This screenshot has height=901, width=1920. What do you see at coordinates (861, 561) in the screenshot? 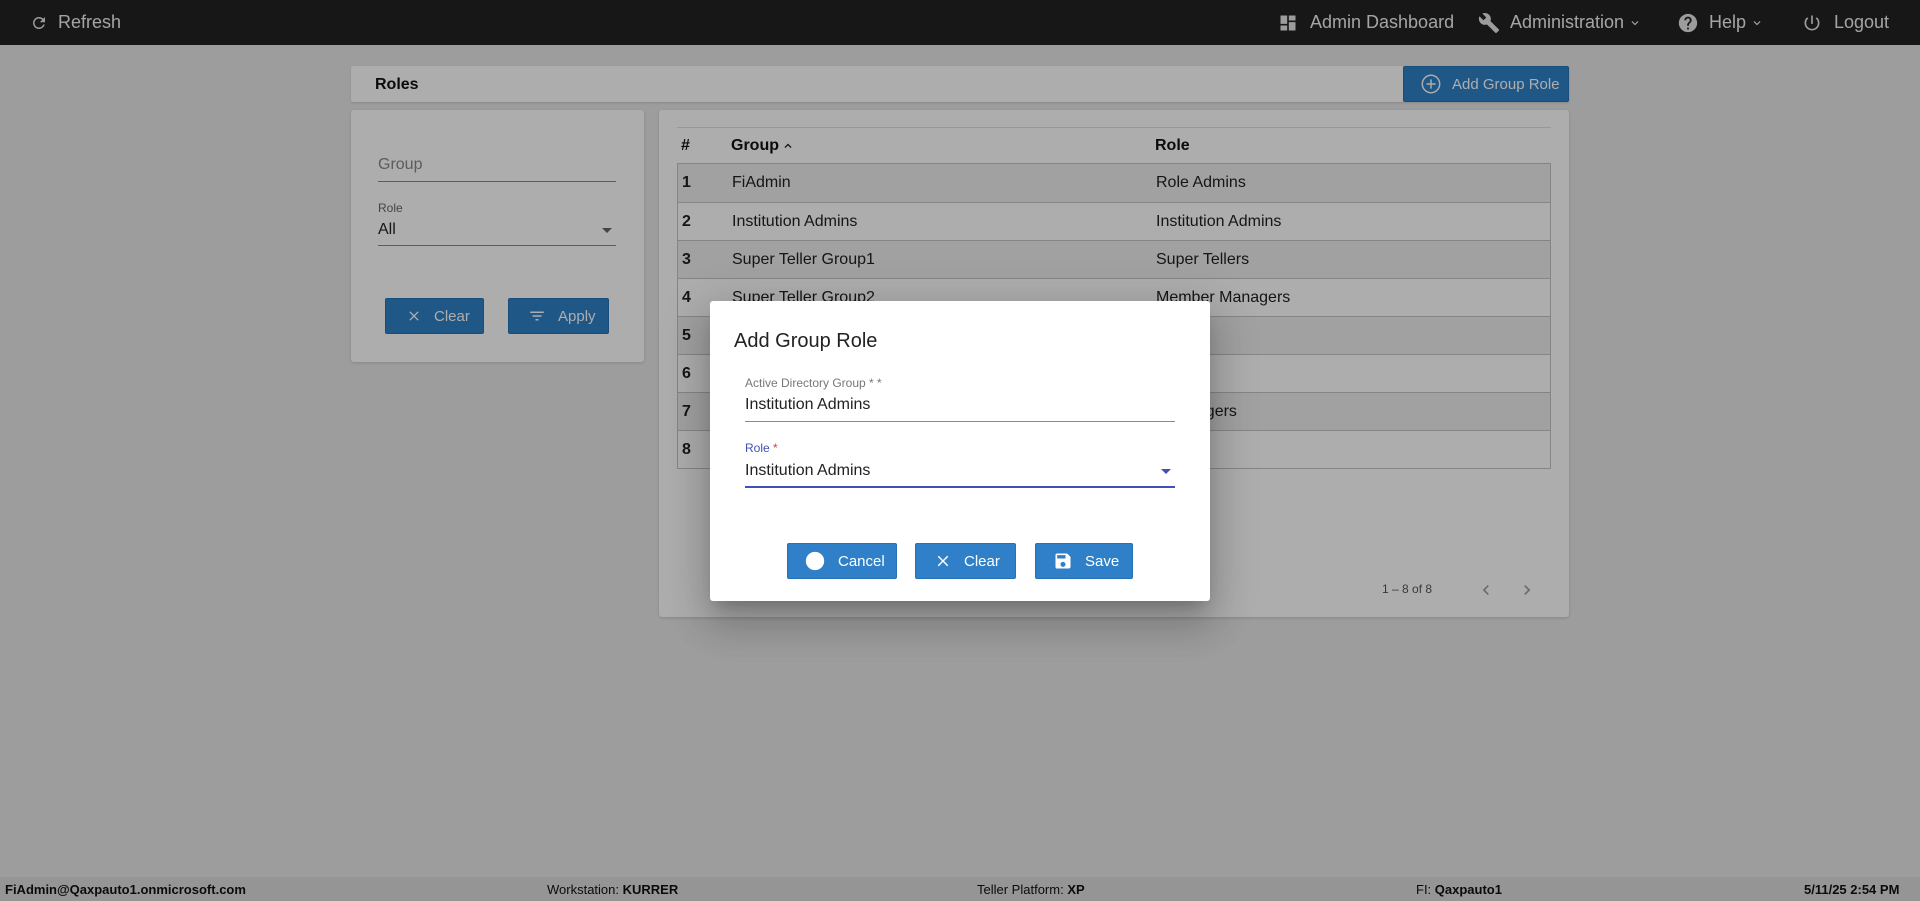
I see `dialog-cancel-label: Cancel` at bounding box center [861, 561].